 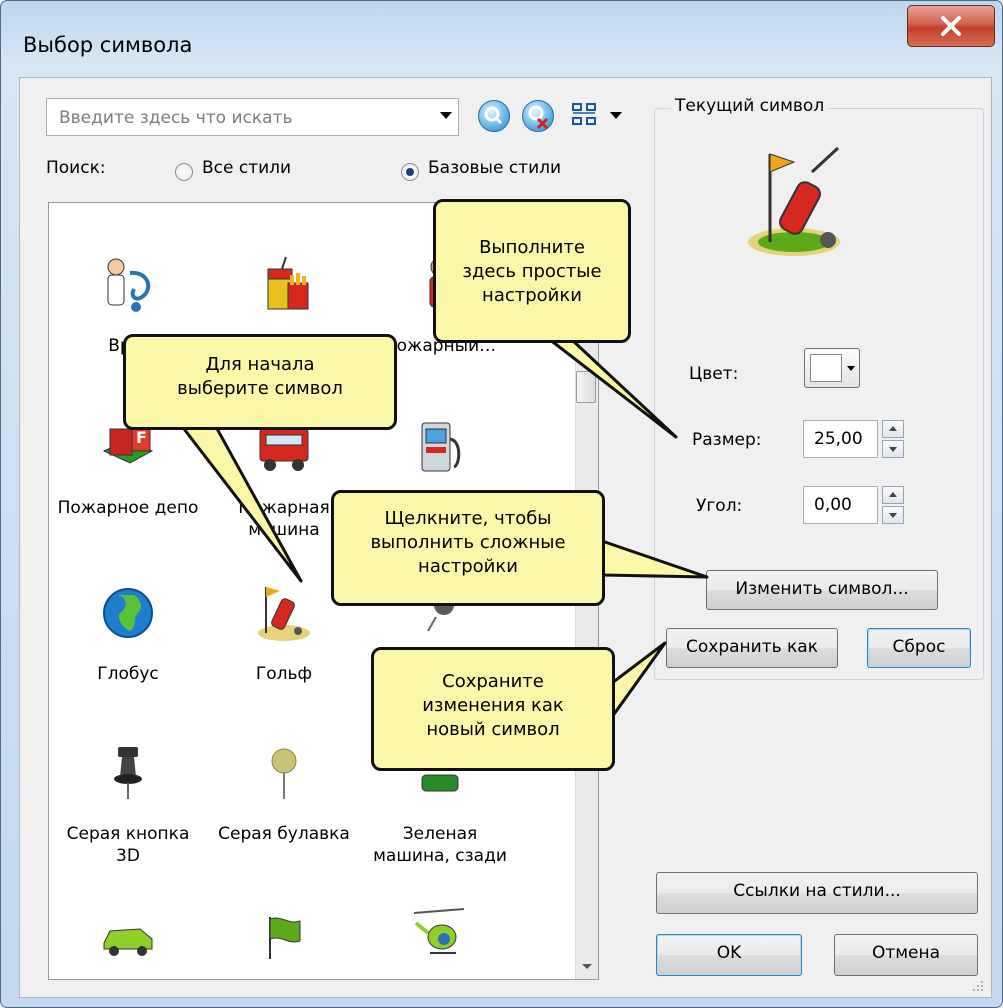 I want to click on size-increment-icon, so click(x=893, y=429).